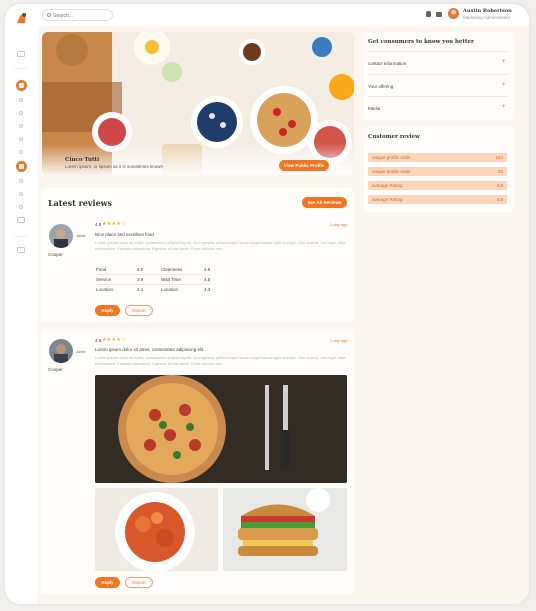 The image size is (536, 611). What do you see at coordinates (221, 429) in the screenshot?
I see `pizza-photo` at bounding box center [221, 429].